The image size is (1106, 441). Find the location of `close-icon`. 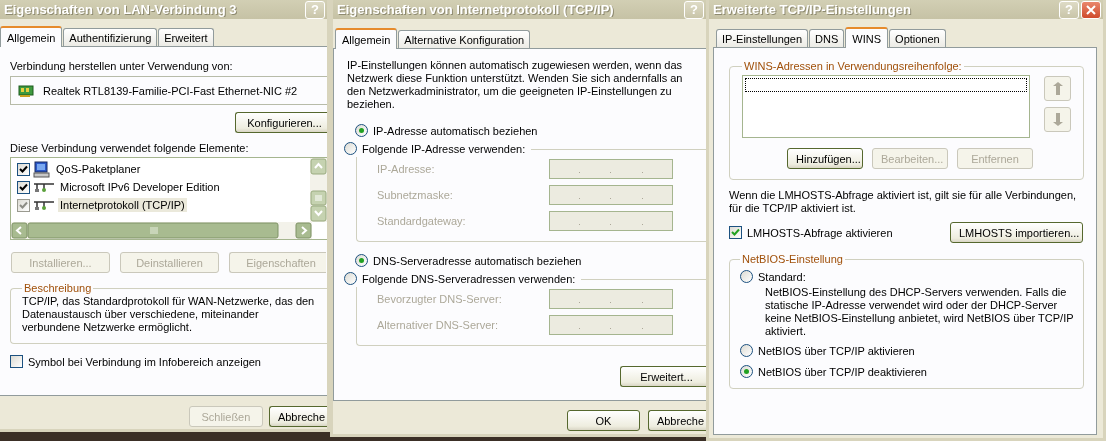

close-icon is located at coordinates (1091, 9).